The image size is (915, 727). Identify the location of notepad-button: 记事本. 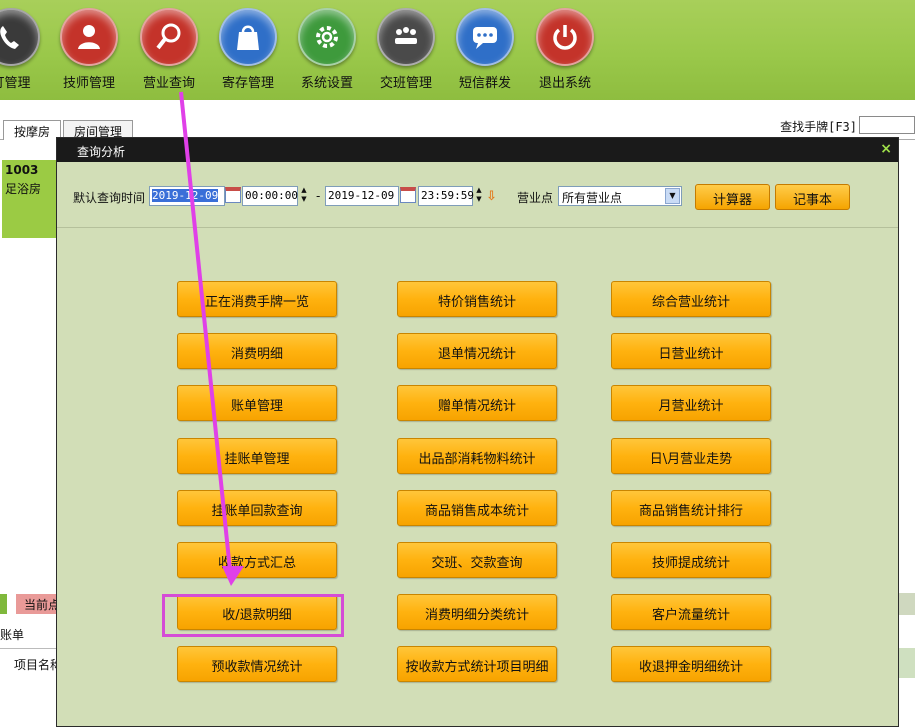
(812, 197).